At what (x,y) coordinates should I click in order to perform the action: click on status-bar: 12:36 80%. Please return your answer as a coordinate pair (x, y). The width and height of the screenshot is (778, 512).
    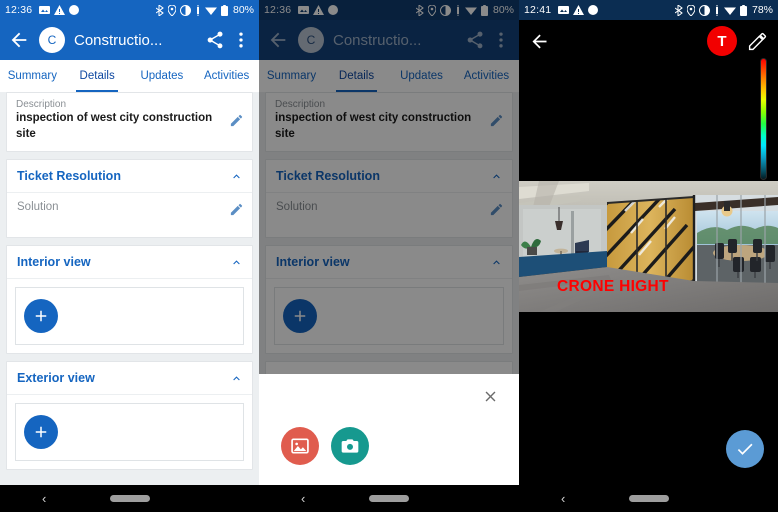
    Looking at the image, I should click on (129, 10).